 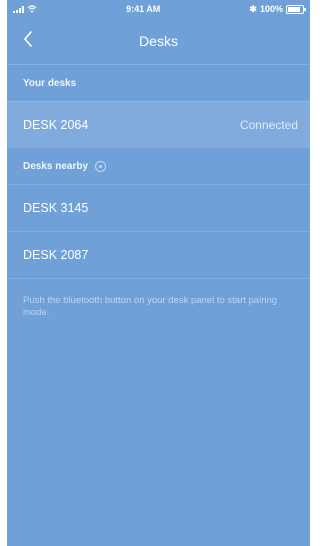 I want to click on desk-row-nearby: DESK 2087, so click(x=158, y=254).